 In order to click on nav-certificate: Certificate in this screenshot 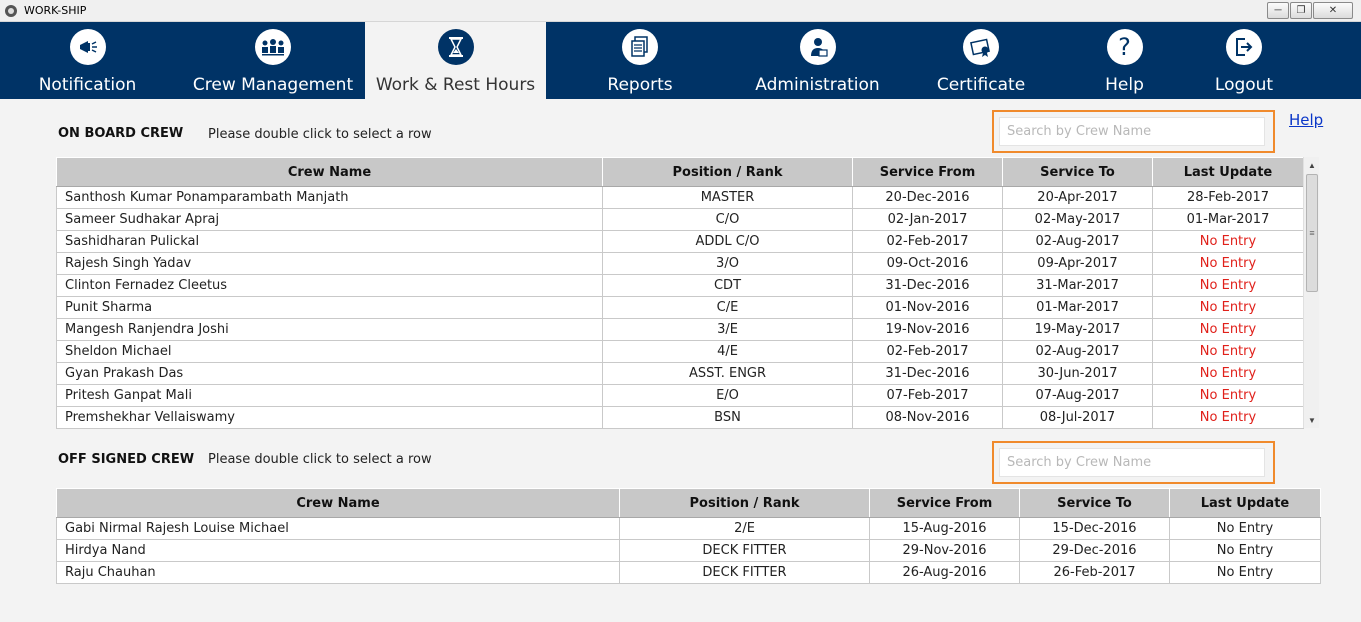, I will do `click(981, 60)`.